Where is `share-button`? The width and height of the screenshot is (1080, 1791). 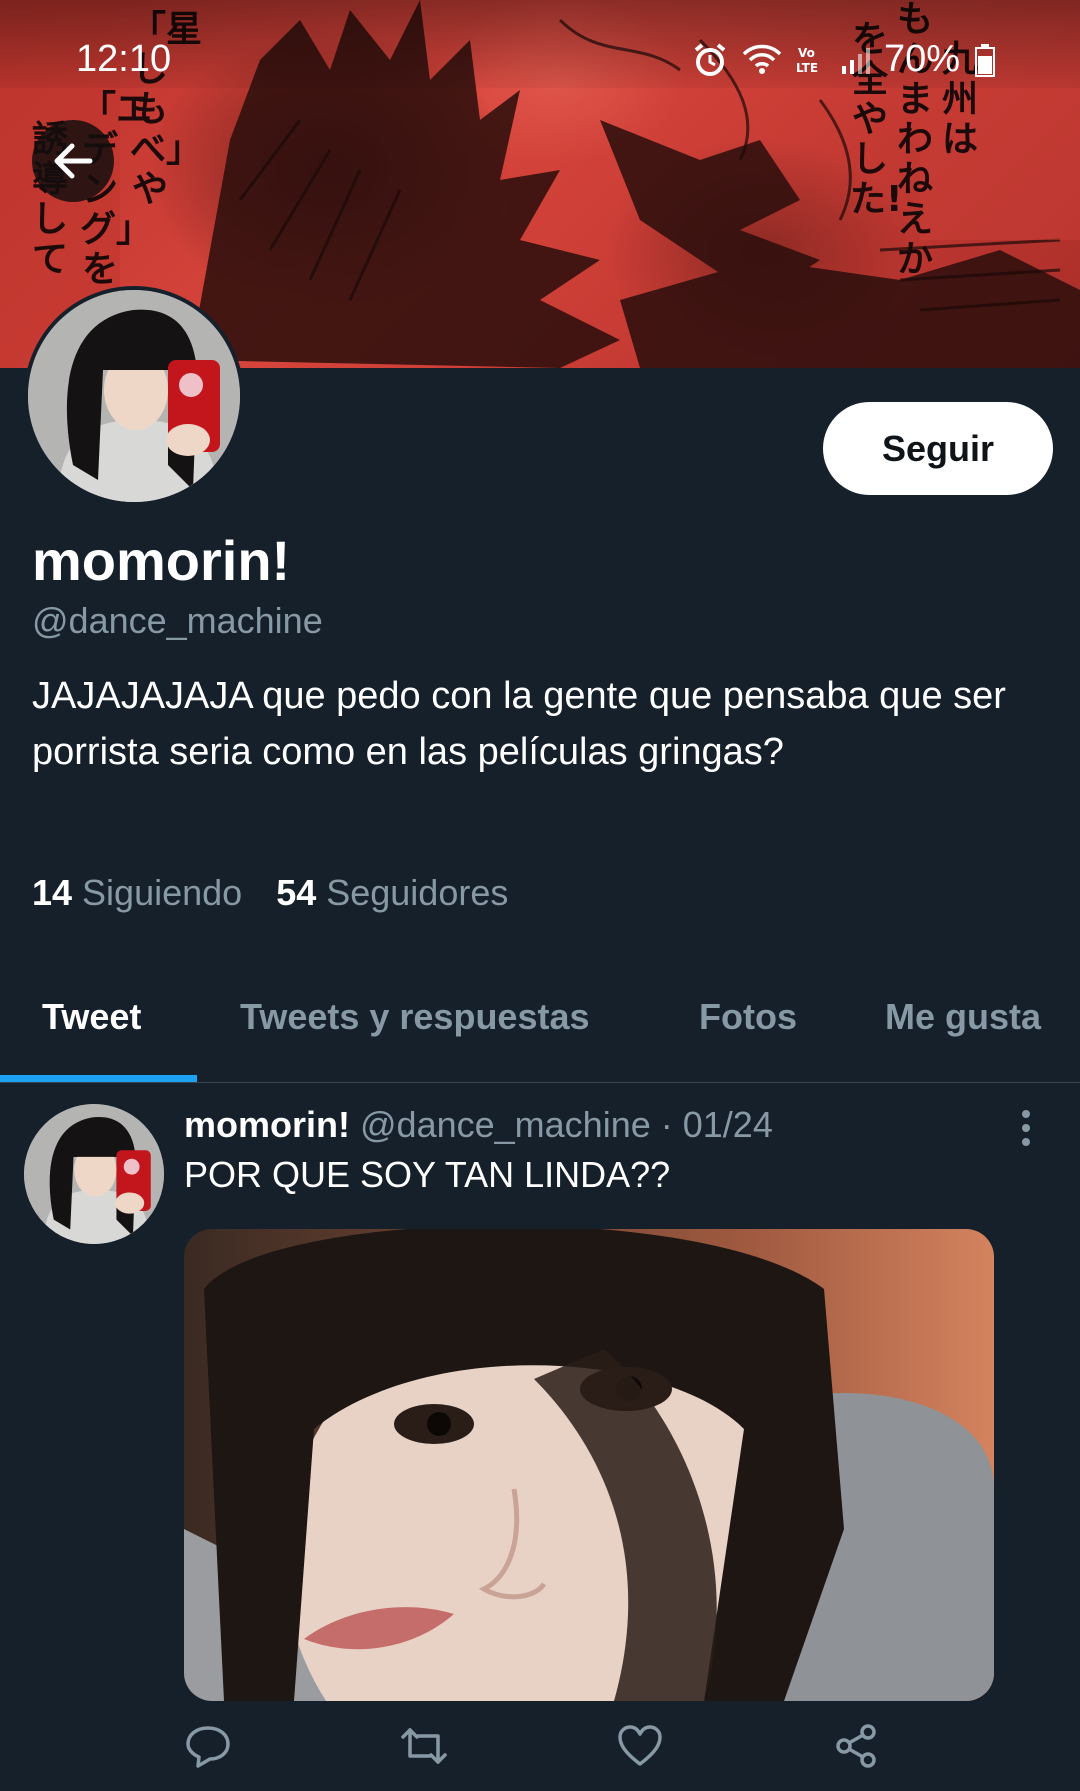 share-button is located at coordinates (856, 1746).